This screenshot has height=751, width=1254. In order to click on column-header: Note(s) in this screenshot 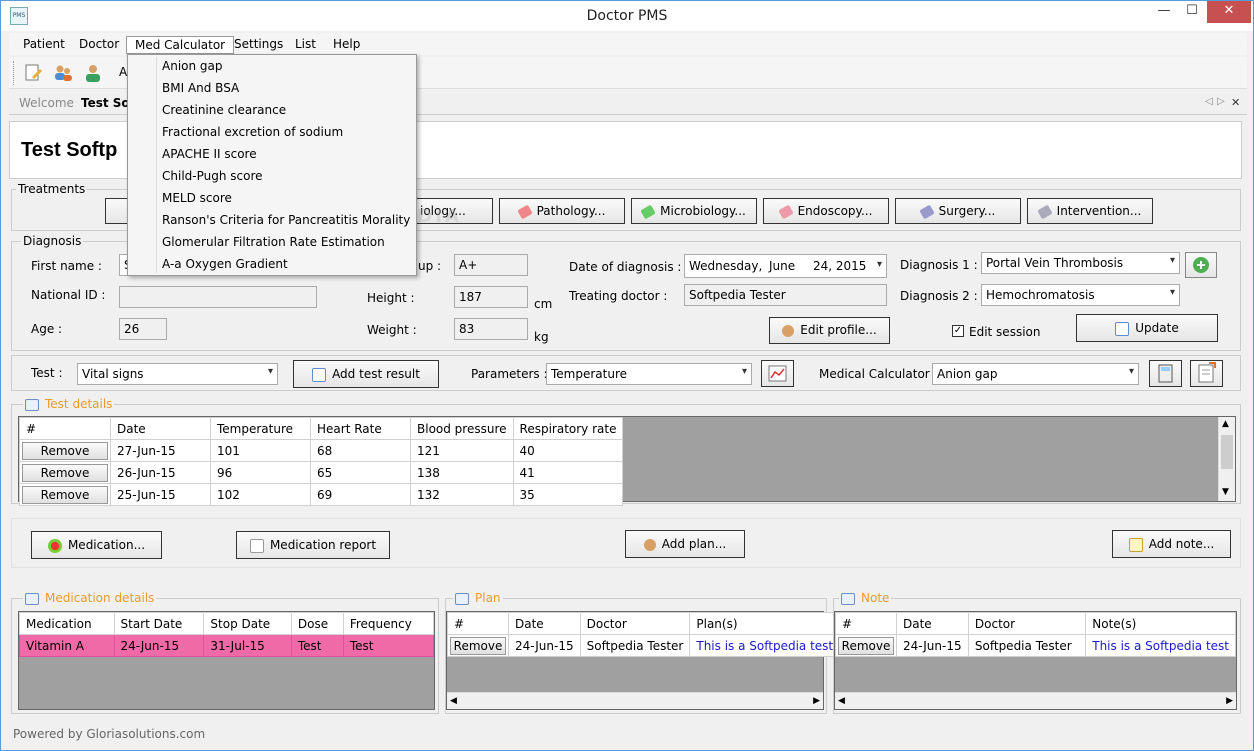, I will do `click(1160, 623)`.